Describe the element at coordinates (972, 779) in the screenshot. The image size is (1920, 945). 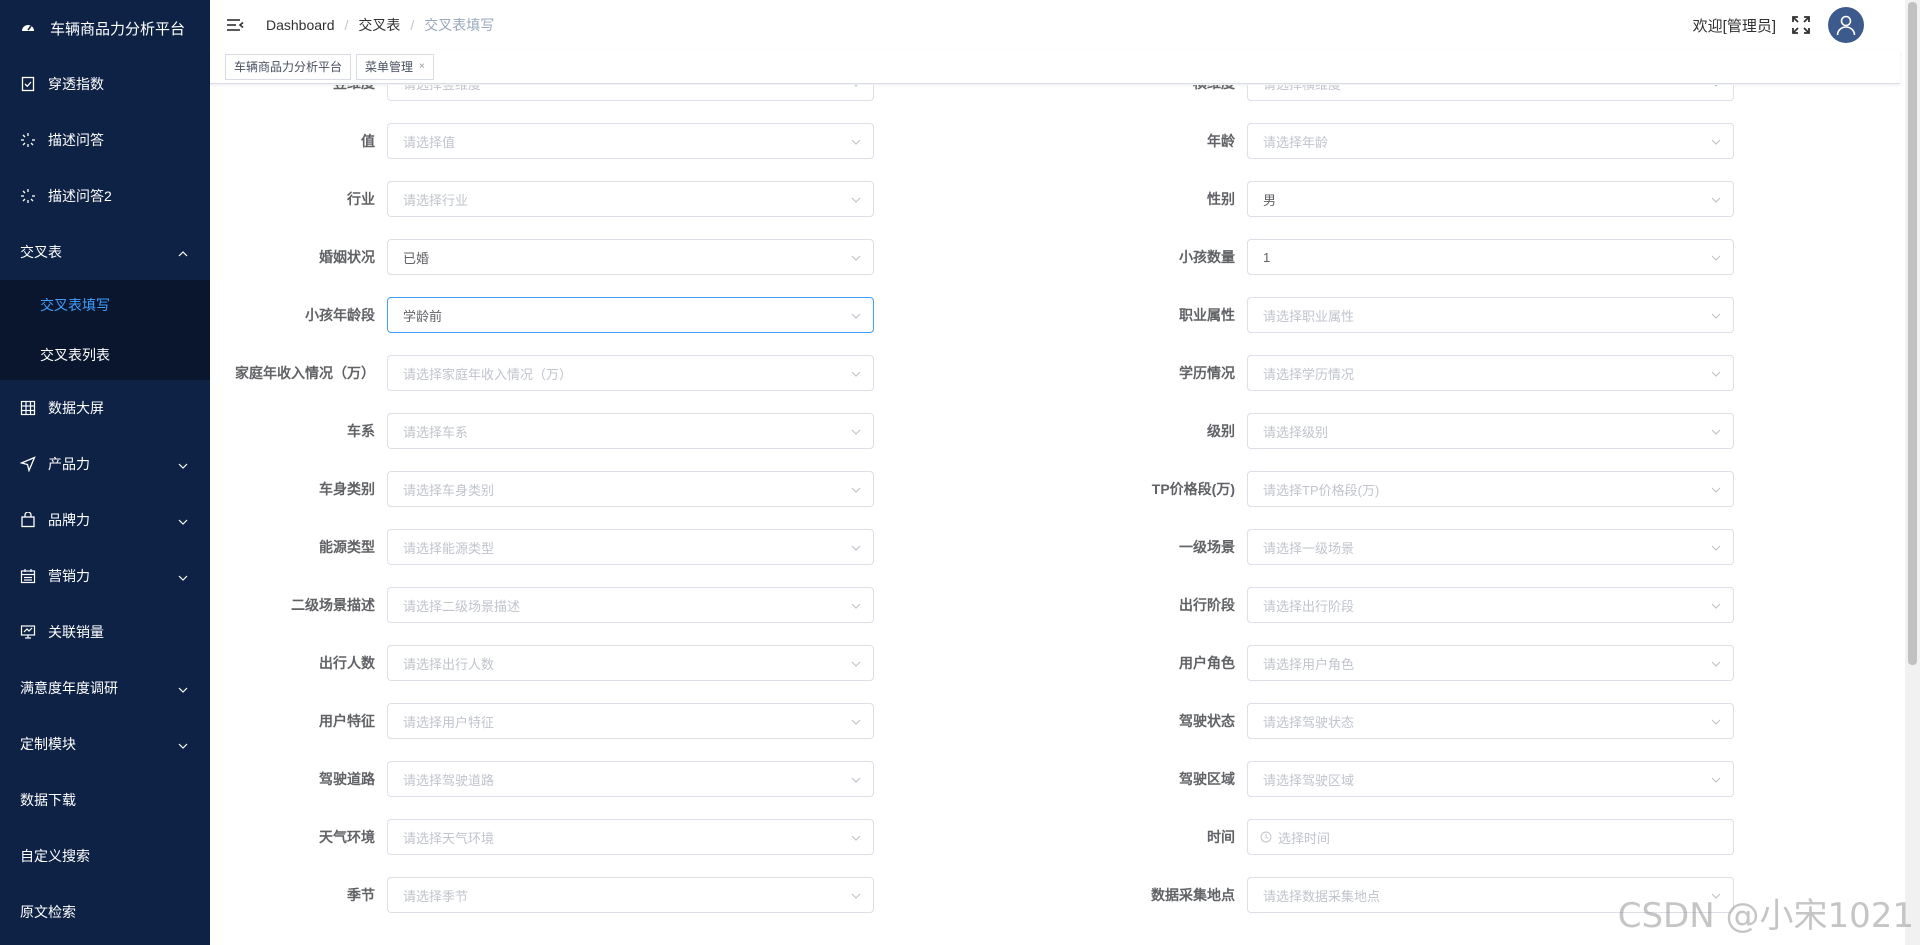
I see `form-item: 驾驶区域 请选择驾驶区域` at that location.